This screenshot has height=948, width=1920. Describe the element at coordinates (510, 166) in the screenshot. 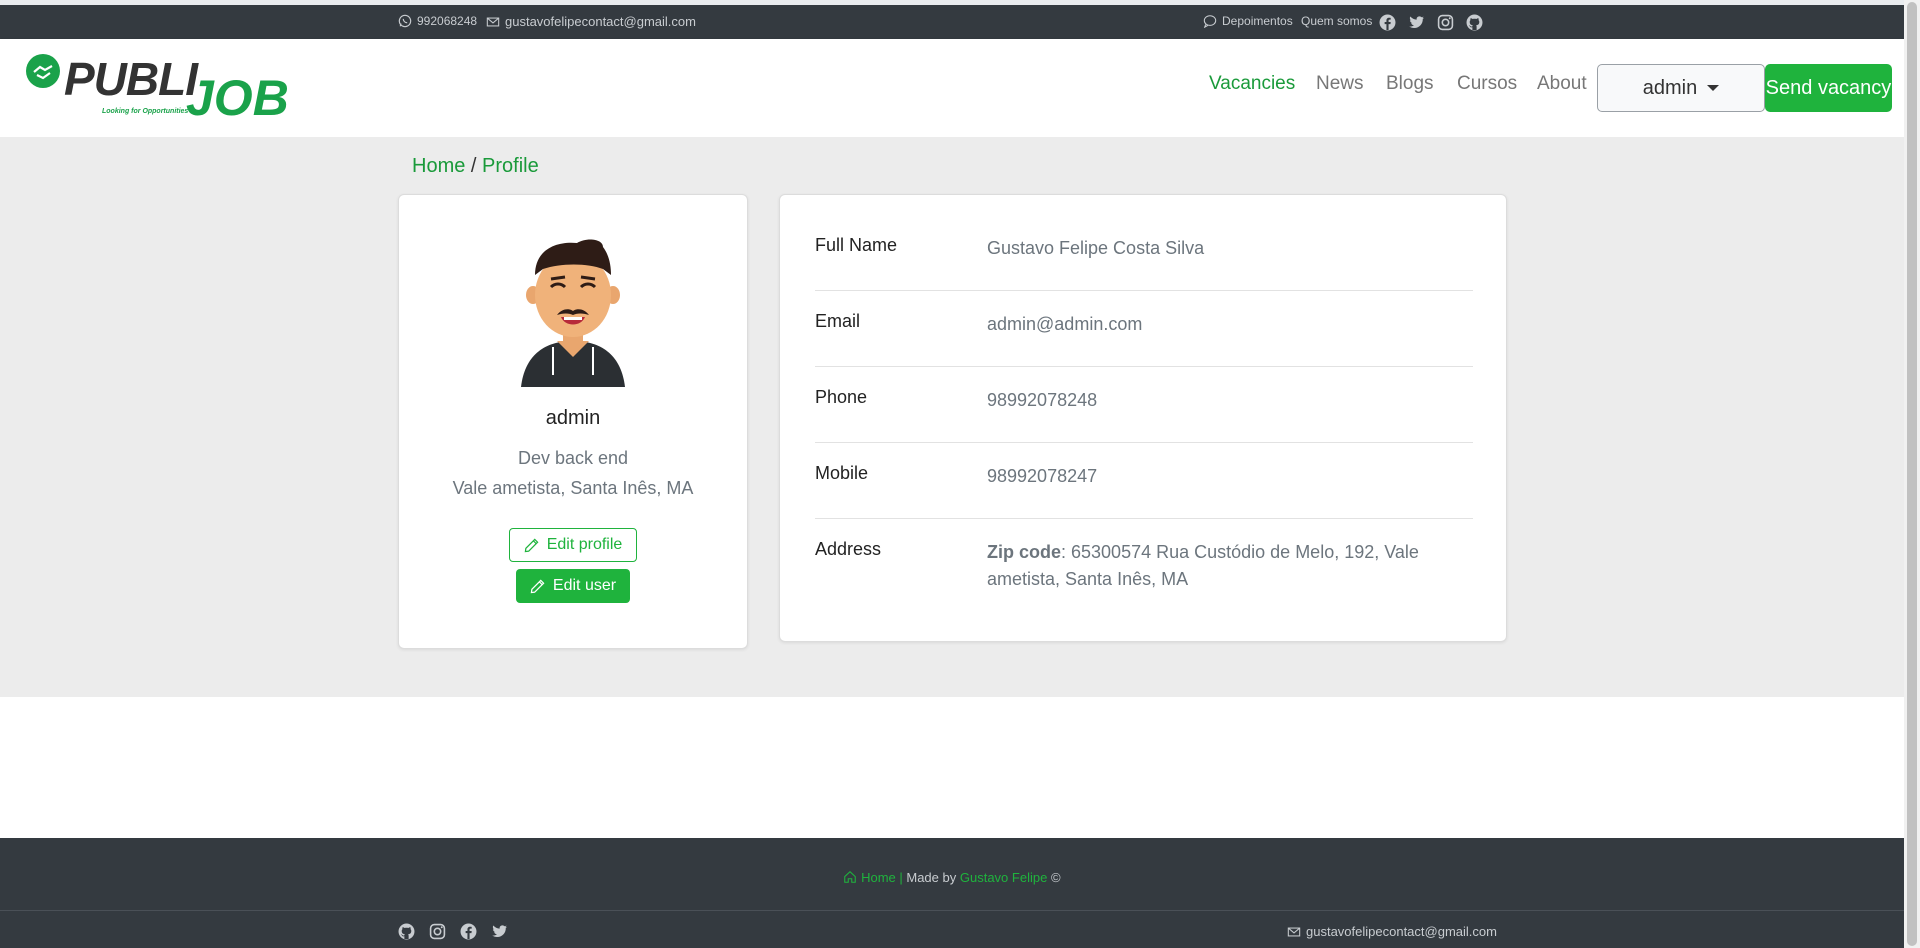

I see `breadcrumb-current: Profile` at that location.